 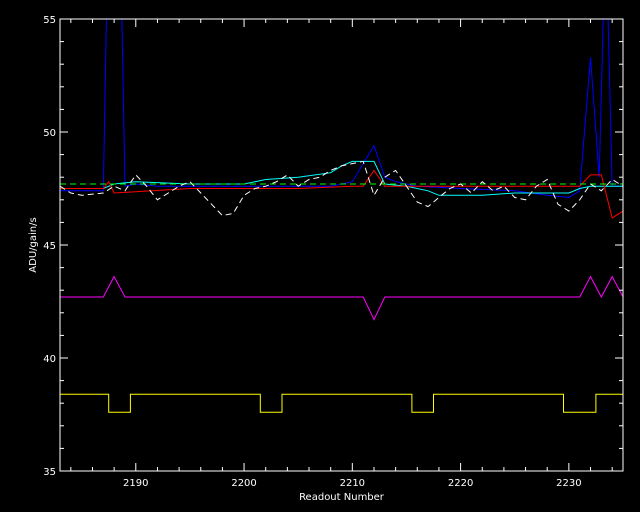 I want to click on y-tick-label: 50, so click(x=49, y=133).